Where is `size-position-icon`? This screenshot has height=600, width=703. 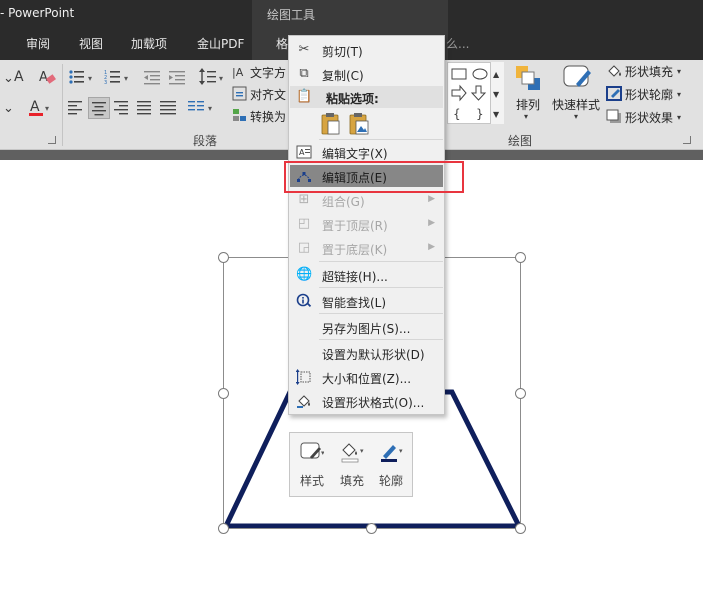
size-position-icon is located at coordinates (303, 377).